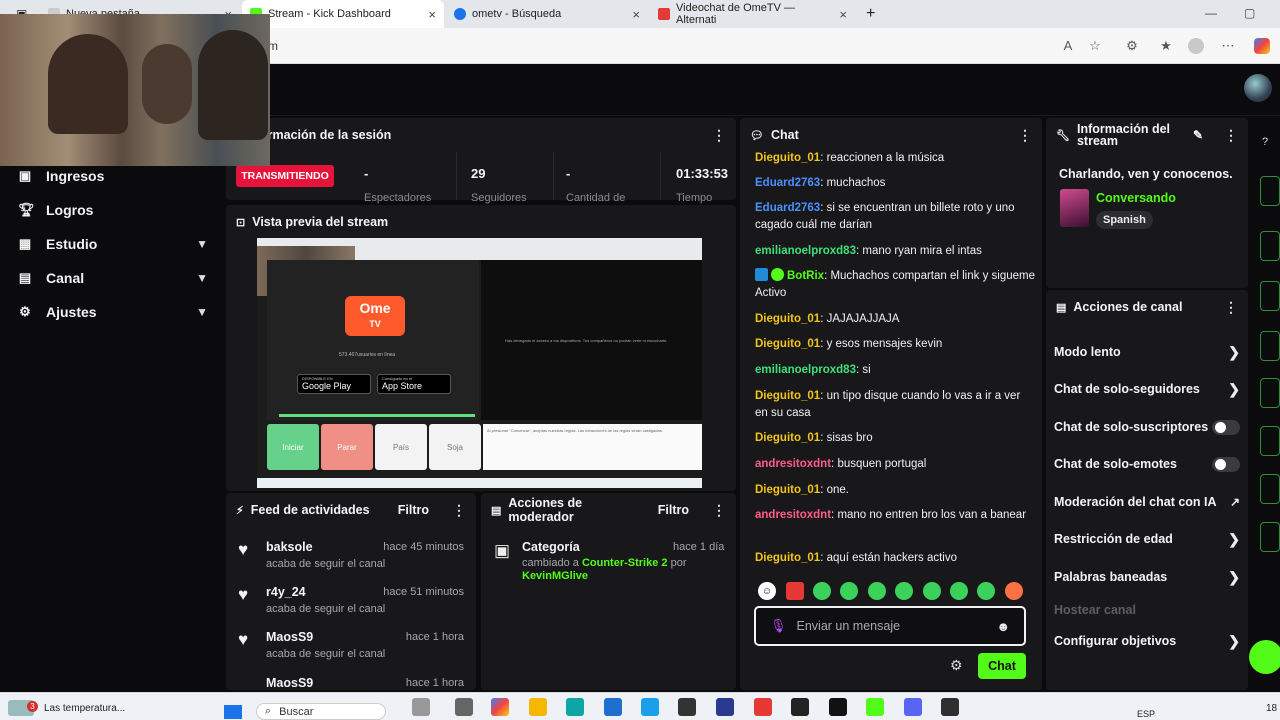  What do you see at coordinates (1003, 626) in the screenshot?
I see `emoji-picker-icon: ☻` at bounding box center [1003, 626].